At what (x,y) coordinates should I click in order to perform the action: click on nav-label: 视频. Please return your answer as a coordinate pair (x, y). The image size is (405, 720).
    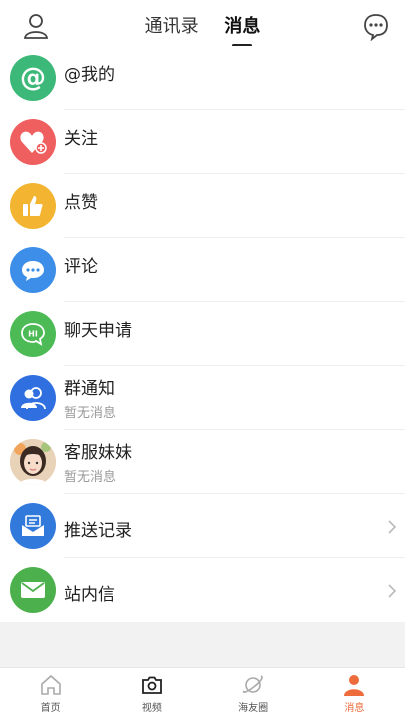
    Looking at the image, I should click on (151, 708).